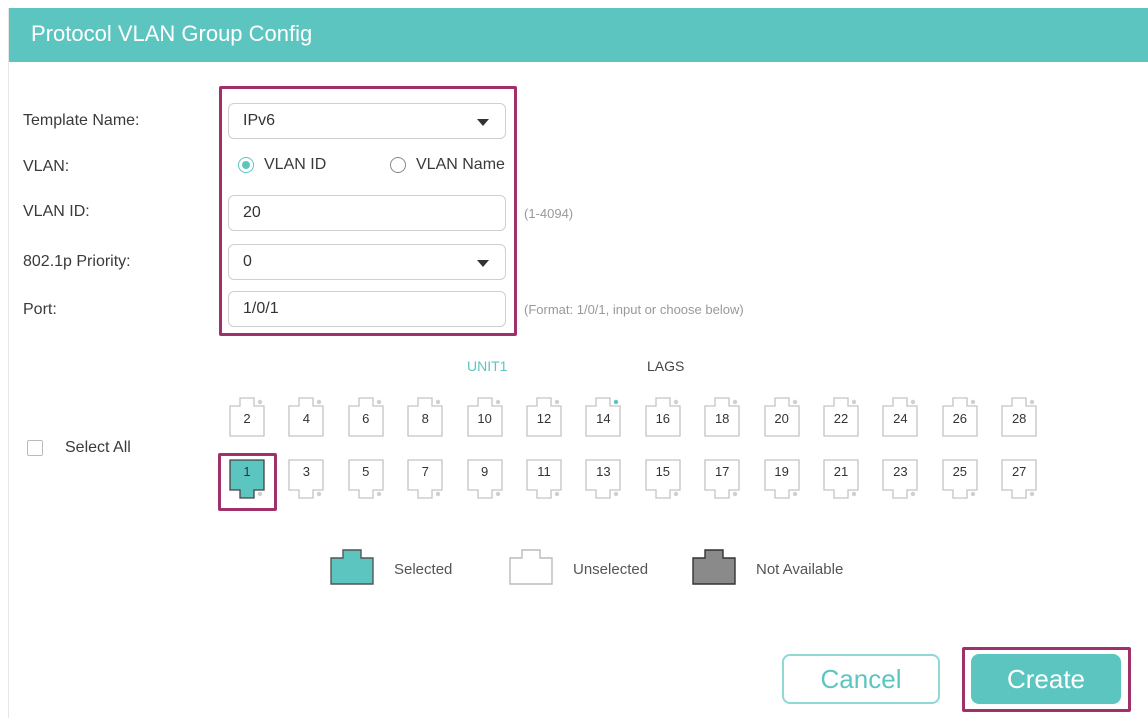  I want to click on port-10: 10, so click(484, 417).